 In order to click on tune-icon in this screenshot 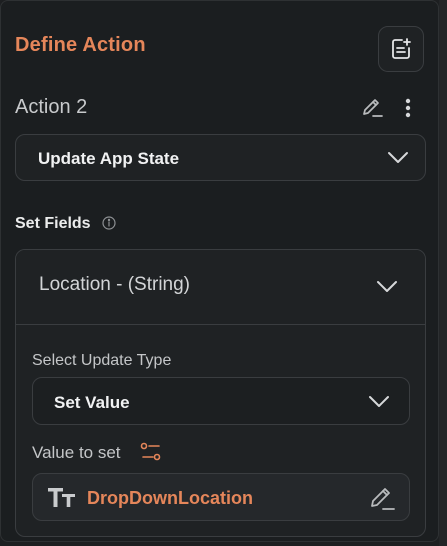, I will do `click(151, 452)`.